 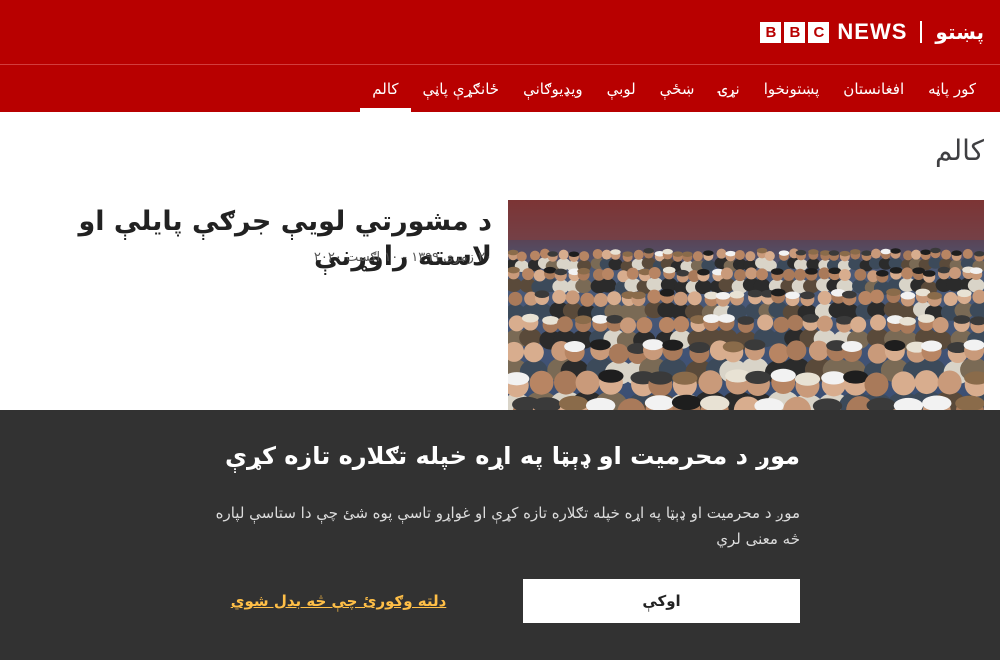 What do you see at coordinates (500, 32) in the screenshot?
I see `masthead: B B C NEWS پښتو` at bounding box center [500, 32].